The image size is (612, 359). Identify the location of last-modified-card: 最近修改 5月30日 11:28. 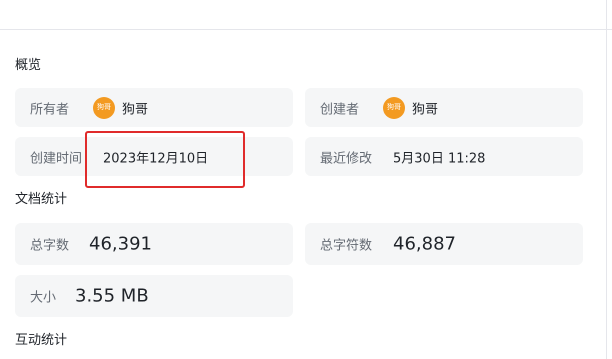
(444, 156).